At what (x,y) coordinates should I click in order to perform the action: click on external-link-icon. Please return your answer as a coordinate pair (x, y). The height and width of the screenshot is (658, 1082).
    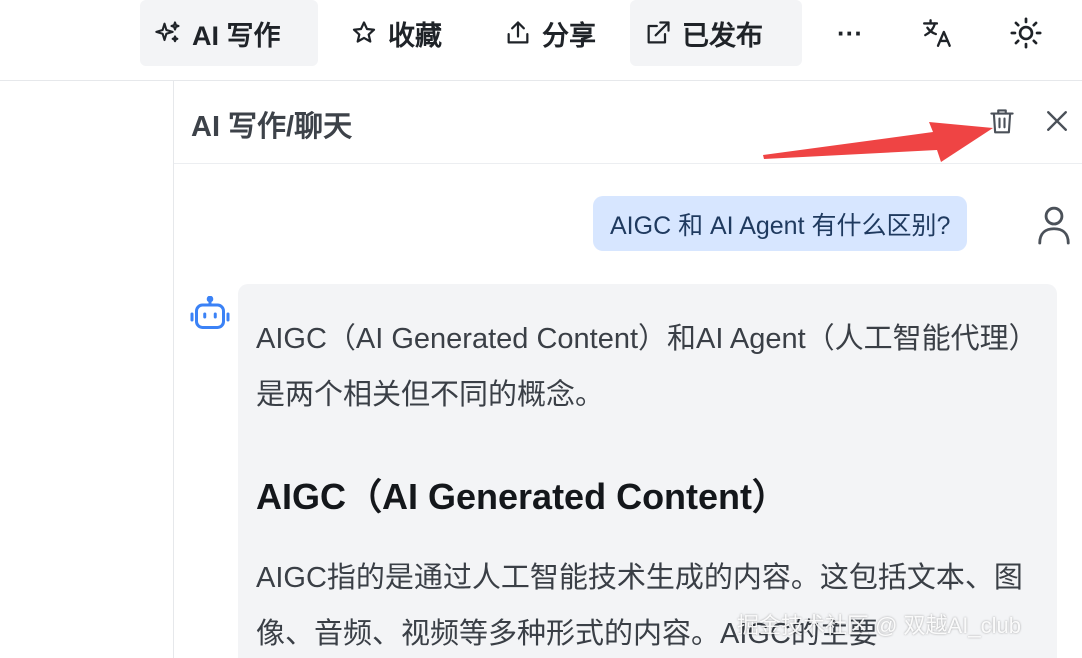
    Looking at the image, I should click on (658, 32).